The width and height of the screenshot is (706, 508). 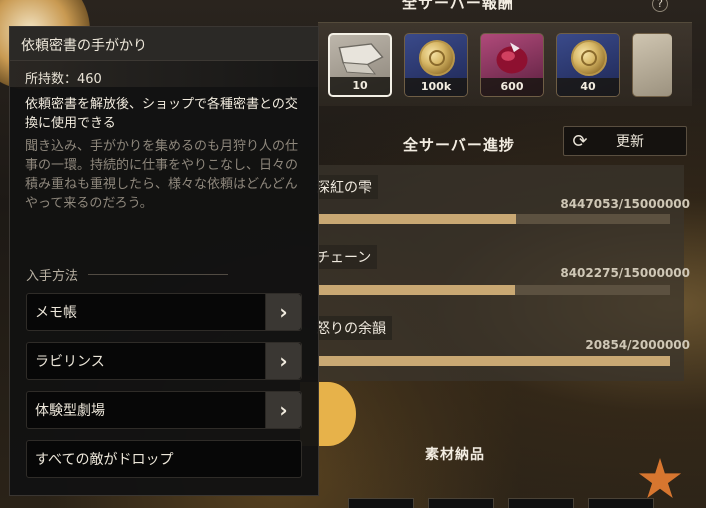 I want to click on source-enemy-drop: すべての敵がドロップ, so click(x=164, y=459).